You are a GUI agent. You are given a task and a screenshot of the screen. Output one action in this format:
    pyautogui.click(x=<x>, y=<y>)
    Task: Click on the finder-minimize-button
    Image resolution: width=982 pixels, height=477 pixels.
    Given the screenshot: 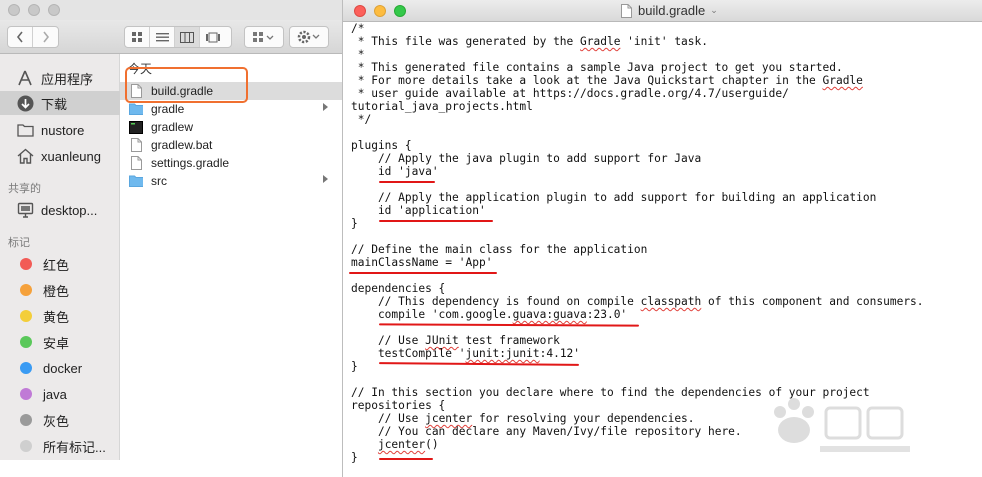 What is the action you would take?
    pyautogui.click(x=34, y=10)
    